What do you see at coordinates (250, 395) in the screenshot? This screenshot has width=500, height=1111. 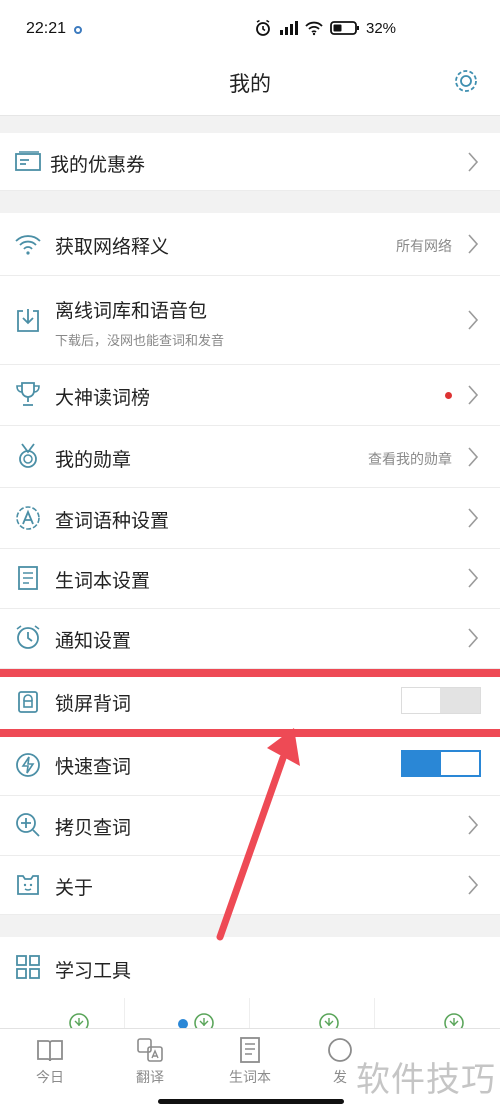 I see `menu-ranking: 大神读词榜` at bounding box center [250, 395].